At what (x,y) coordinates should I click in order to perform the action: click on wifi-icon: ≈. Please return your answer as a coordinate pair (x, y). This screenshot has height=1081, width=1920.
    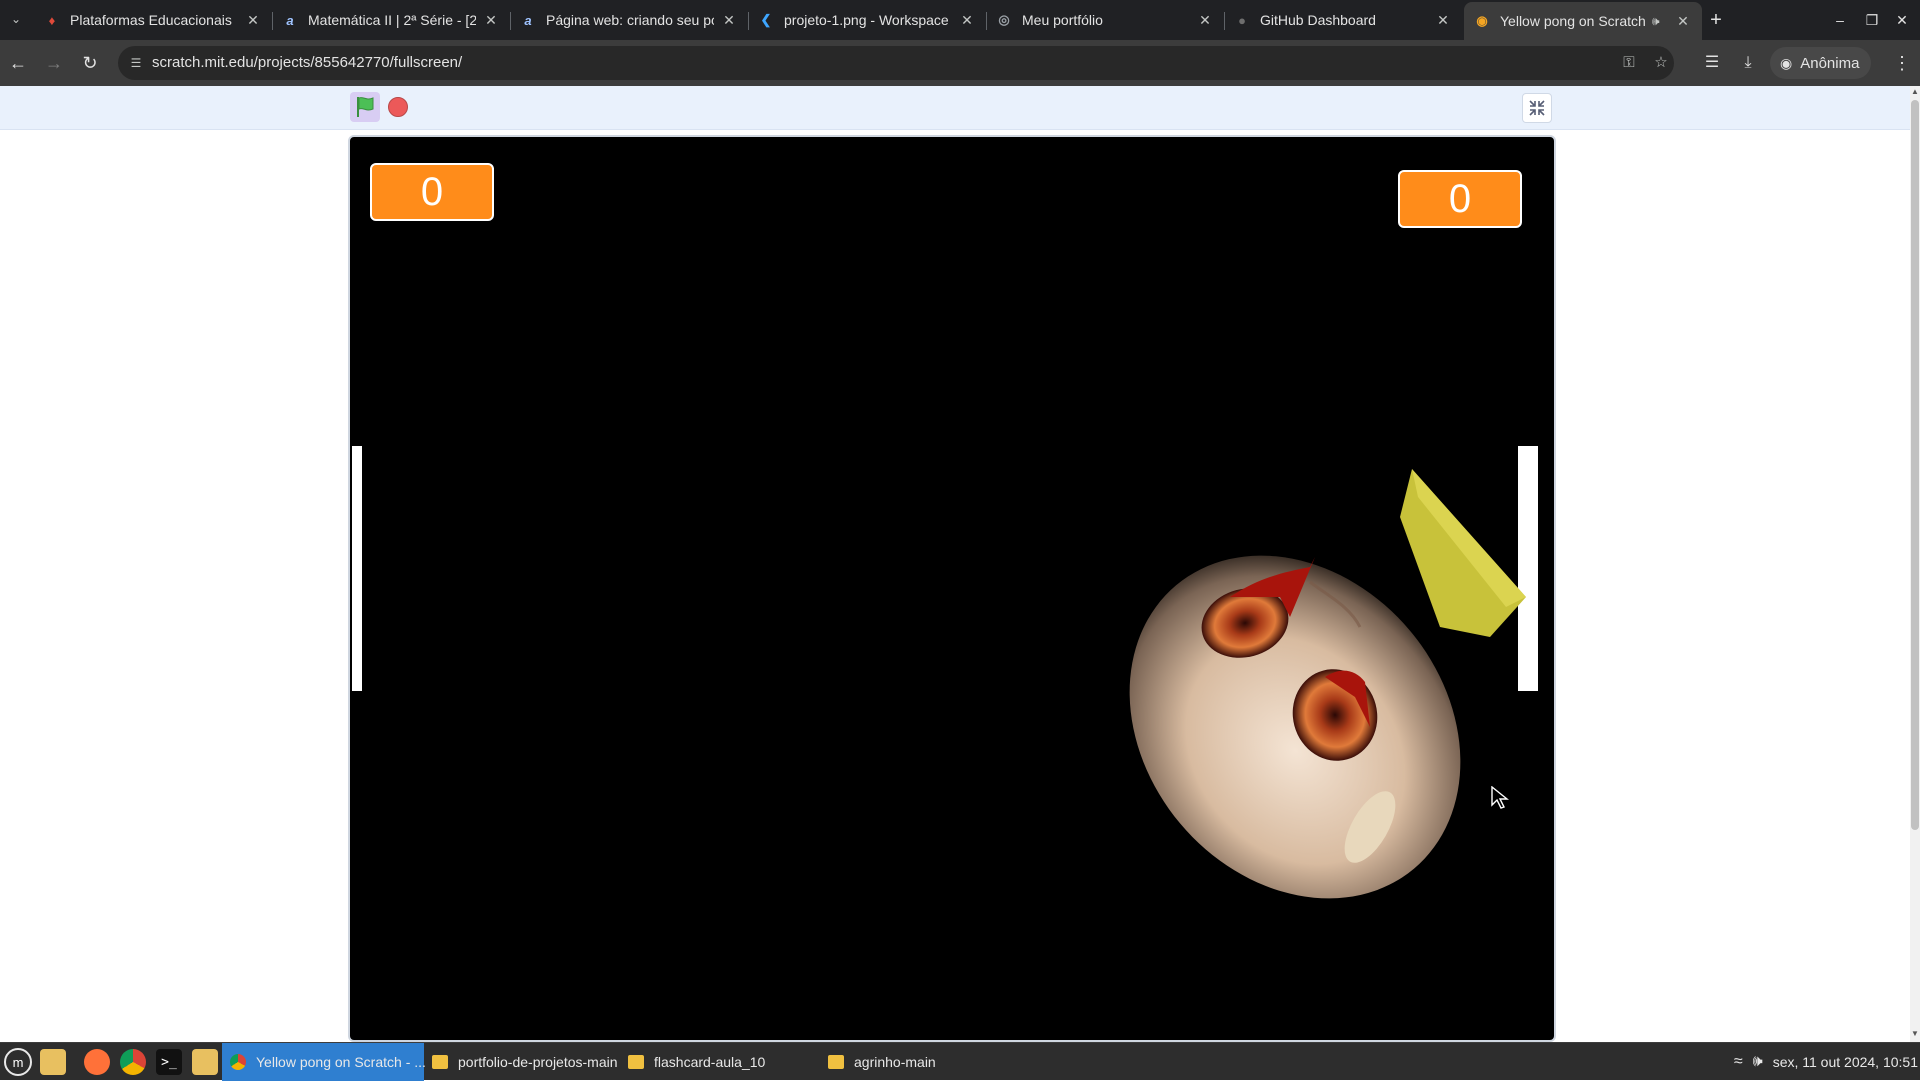
    Looking at the image, I should click on (1738, 1062).